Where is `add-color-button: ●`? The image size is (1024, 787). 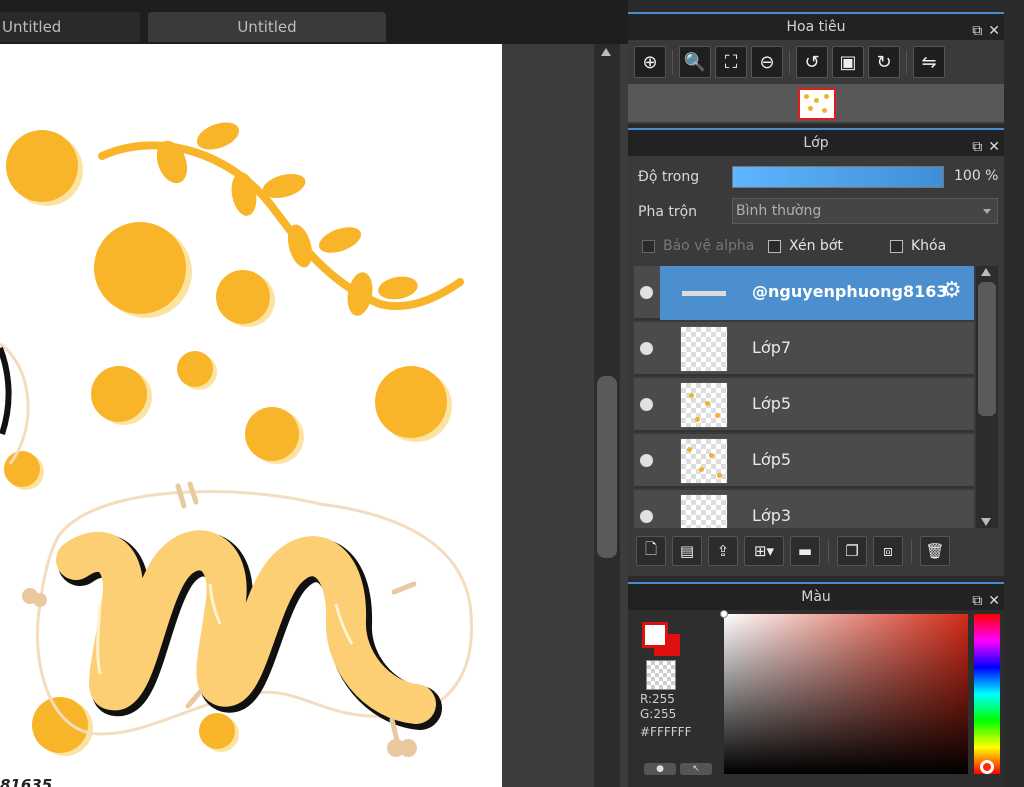 add-color-button: ● is located at coordinates (660, 769).